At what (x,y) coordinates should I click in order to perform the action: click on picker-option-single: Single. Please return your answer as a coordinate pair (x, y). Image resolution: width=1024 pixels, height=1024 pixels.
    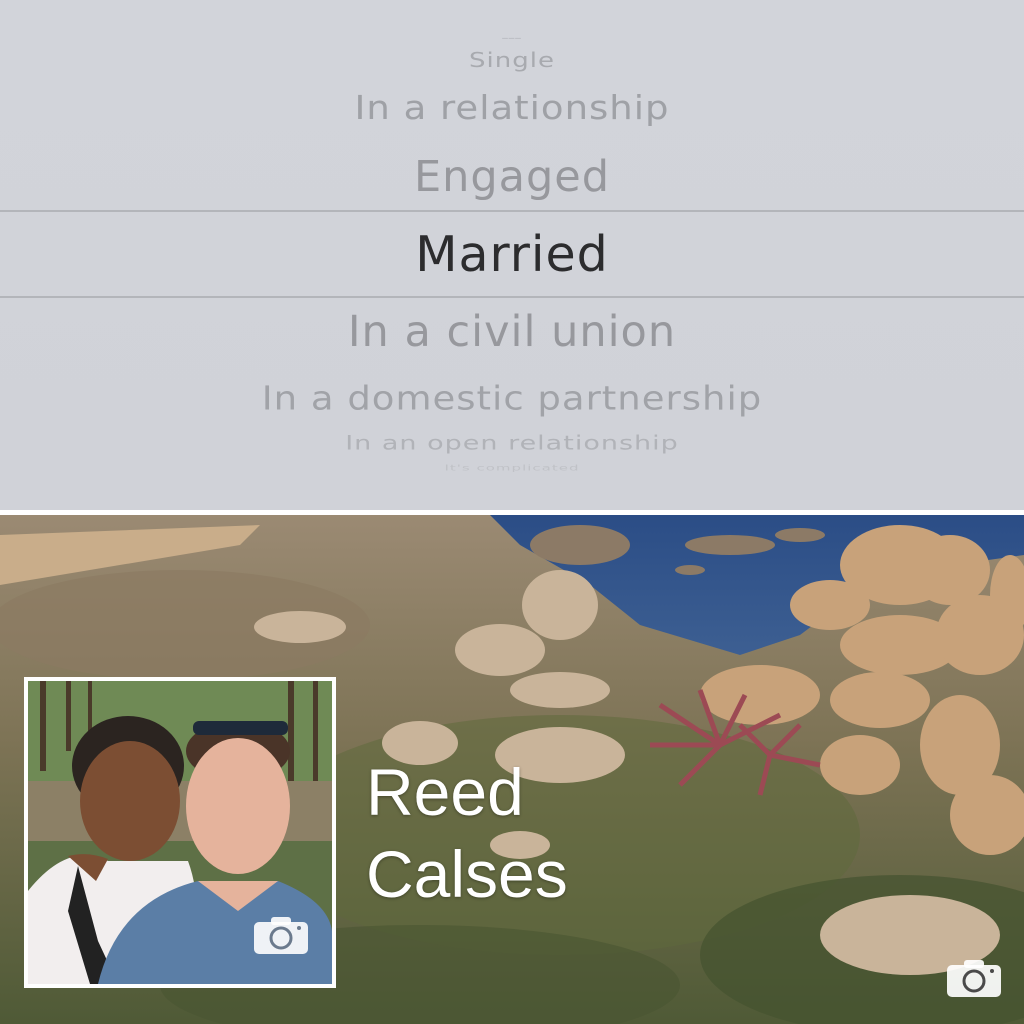
    Looking at the image, I should click on (512, 60).